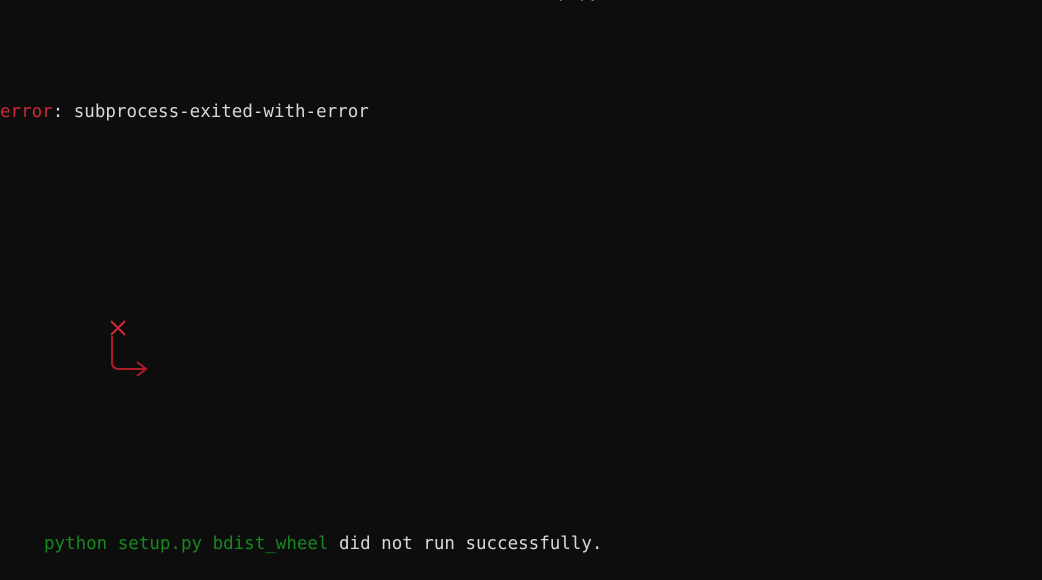  What do you see at coordinates (521, 112) in the screenshot?
I see `error-summary-line: error: subprocess-exited-with-error` at bounding box center [521, 112].